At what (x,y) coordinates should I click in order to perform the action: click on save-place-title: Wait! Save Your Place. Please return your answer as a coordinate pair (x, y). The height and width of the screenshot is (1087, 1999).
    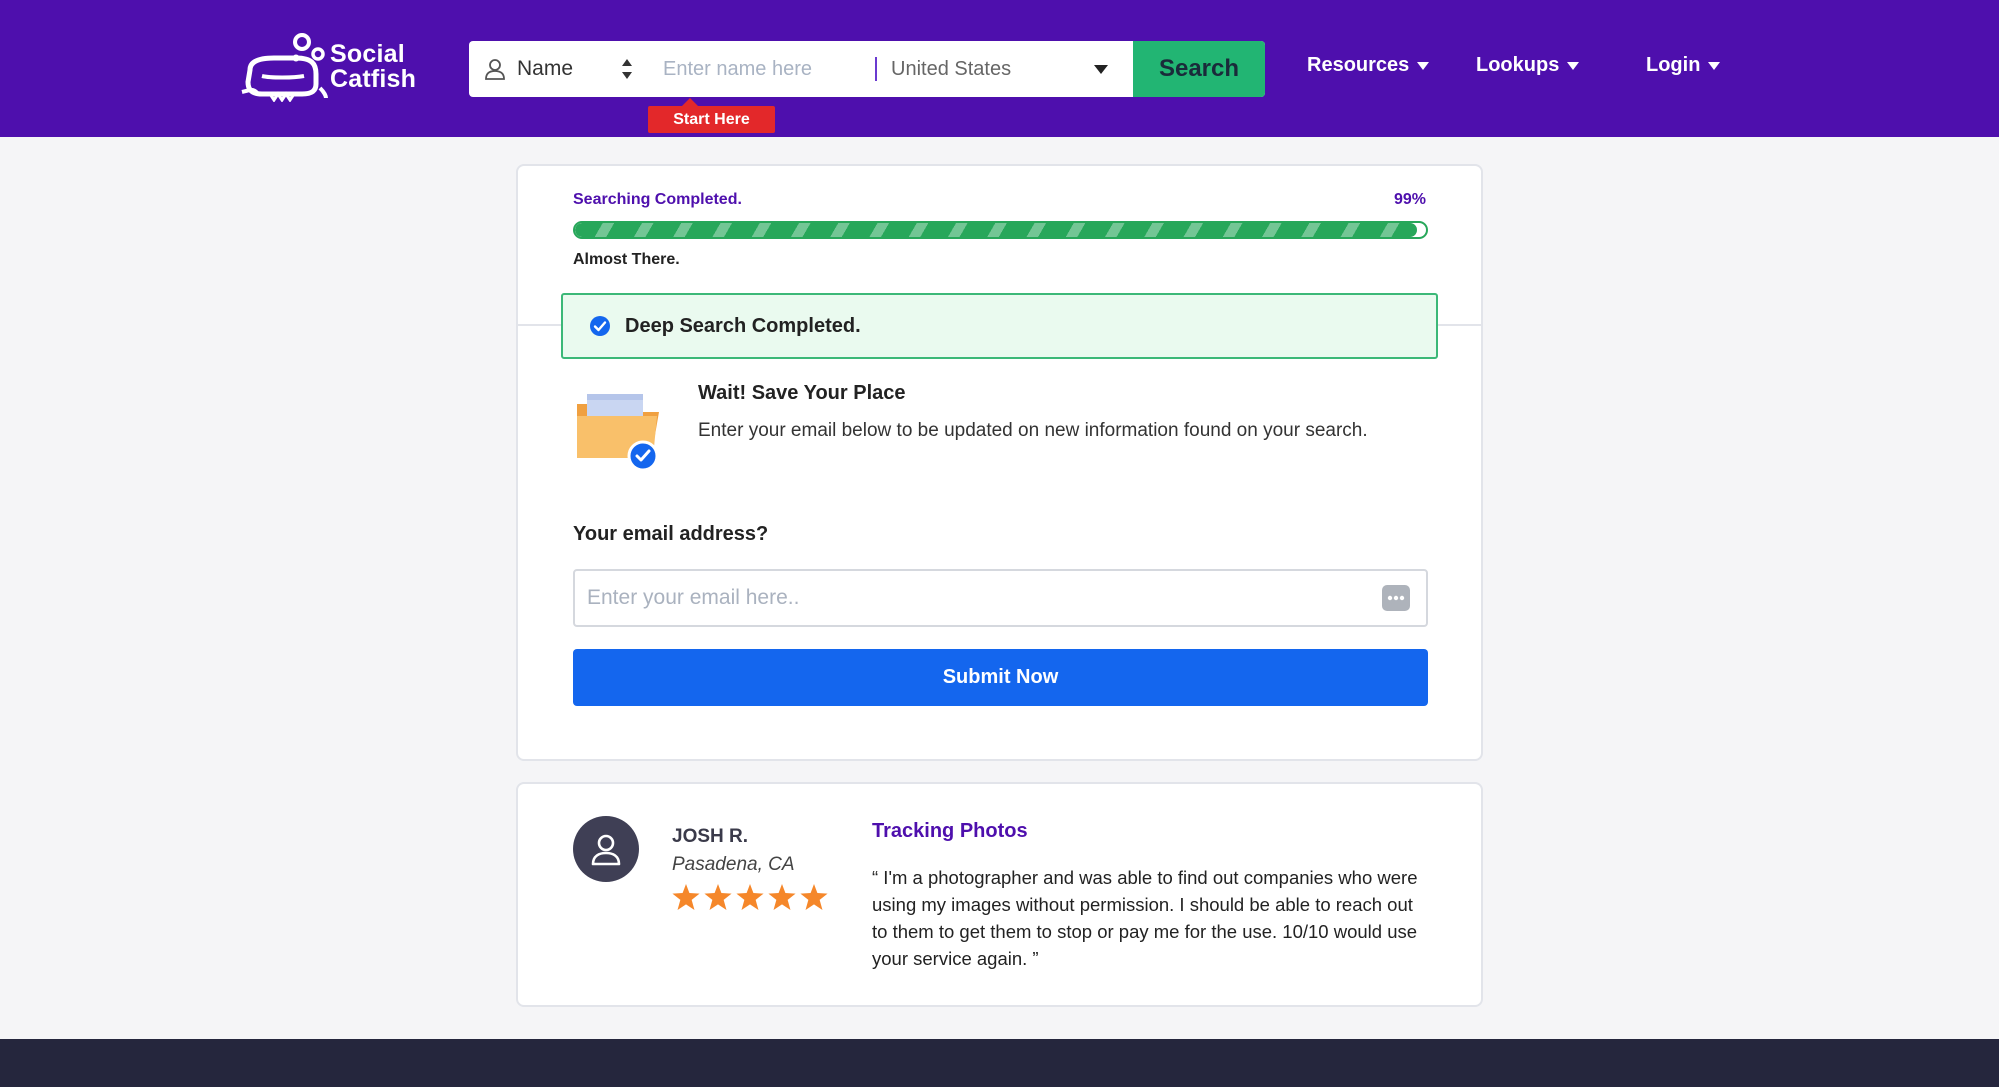
    Looking at the image, I should click on (802, 393).